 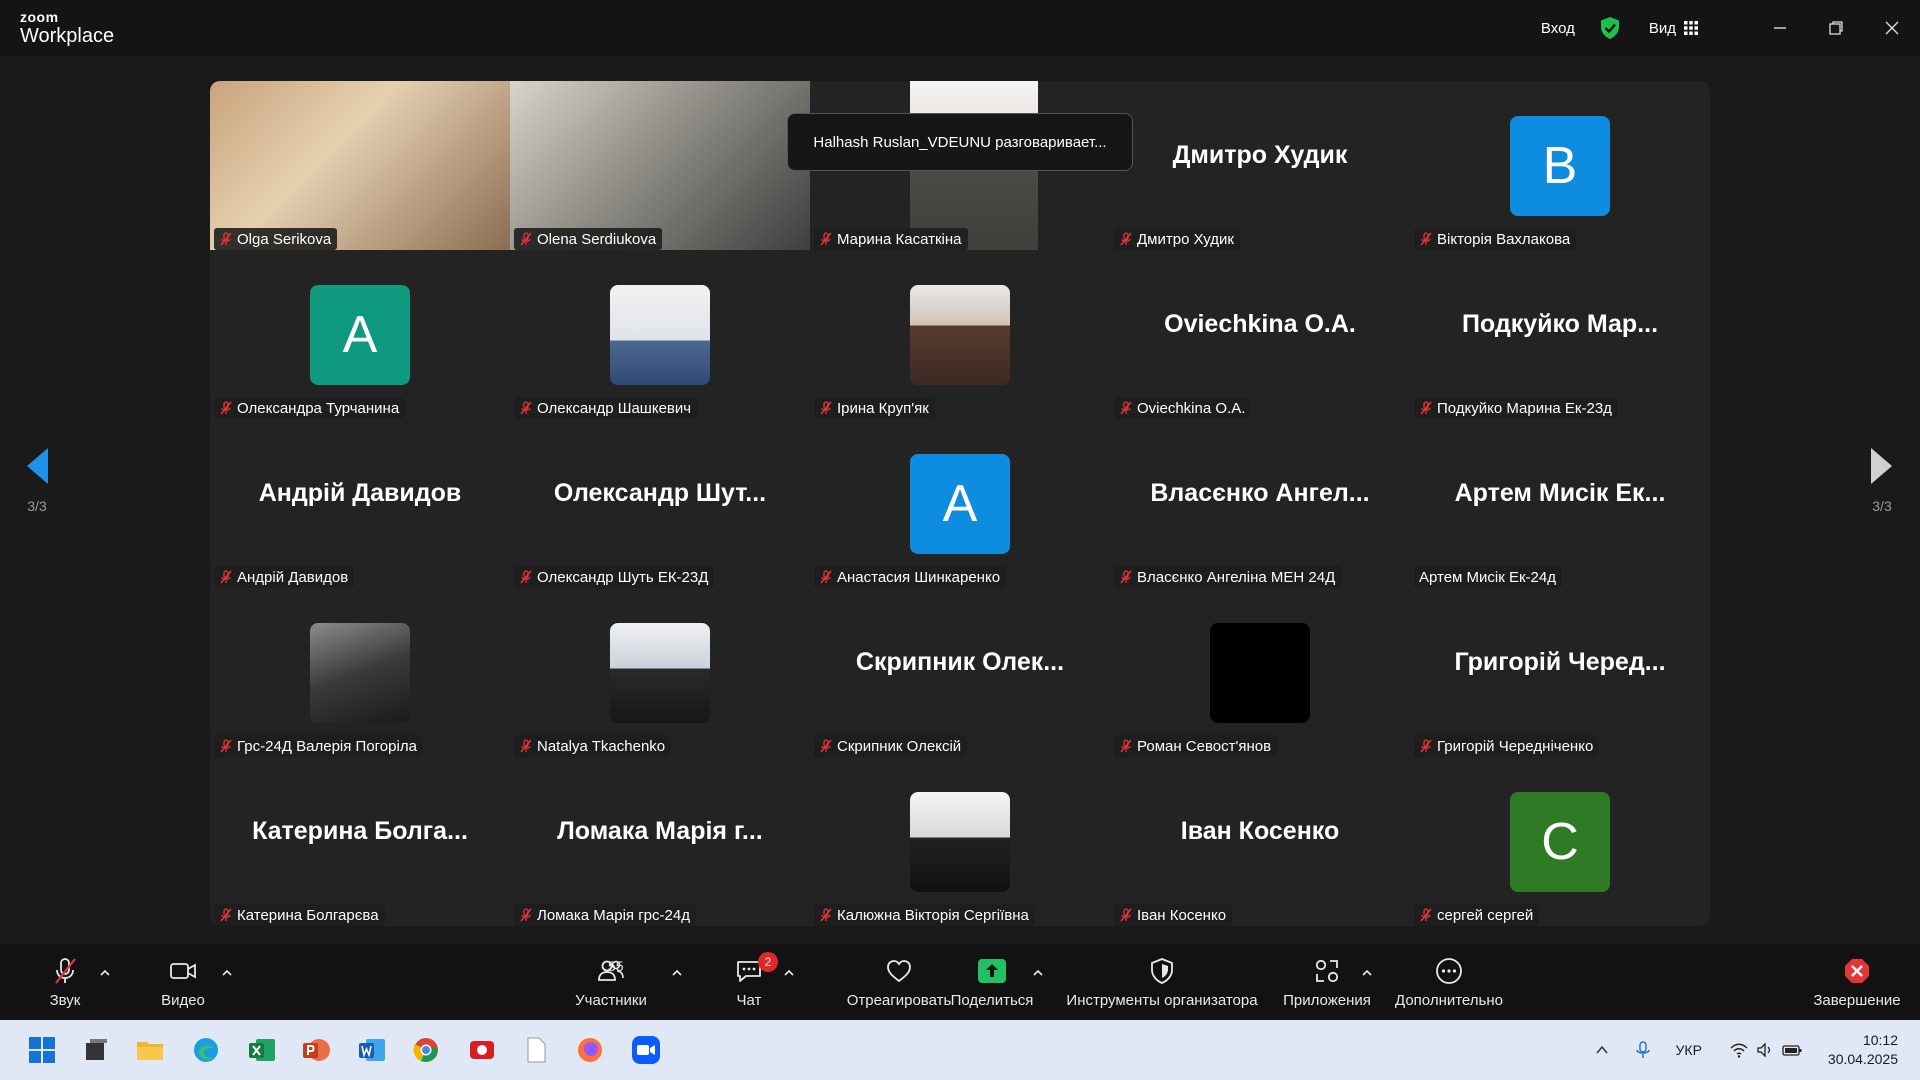 I want to click on video-button: Видео, so click(x=183, y=981).